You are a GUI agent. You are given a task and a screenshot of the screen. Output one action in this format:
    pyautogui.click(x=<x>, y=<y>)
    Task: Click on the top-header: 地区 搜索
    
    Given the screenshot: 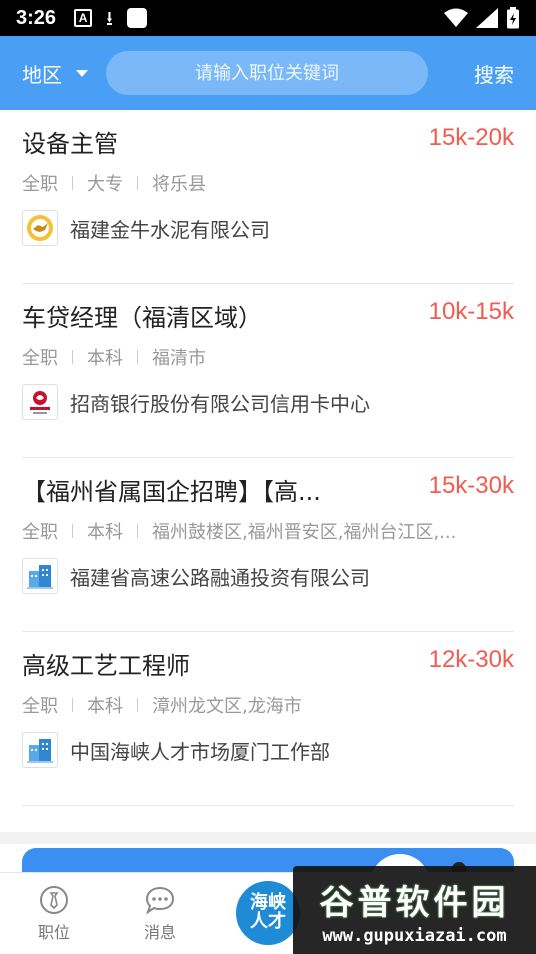 What is the action you would take?
    pyautogui.click(x=268, y=73)
    